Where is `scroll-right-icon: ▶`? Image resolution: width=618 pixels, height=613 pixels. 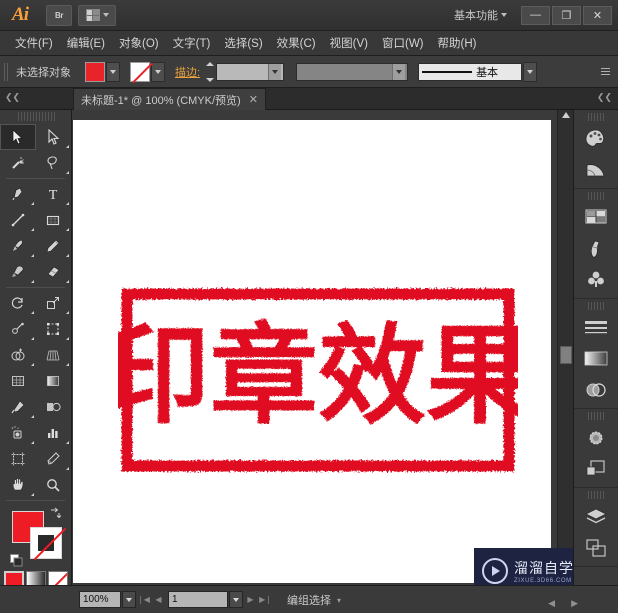 scroll-right-icon: ▶ is located at coordinates (574, 603).